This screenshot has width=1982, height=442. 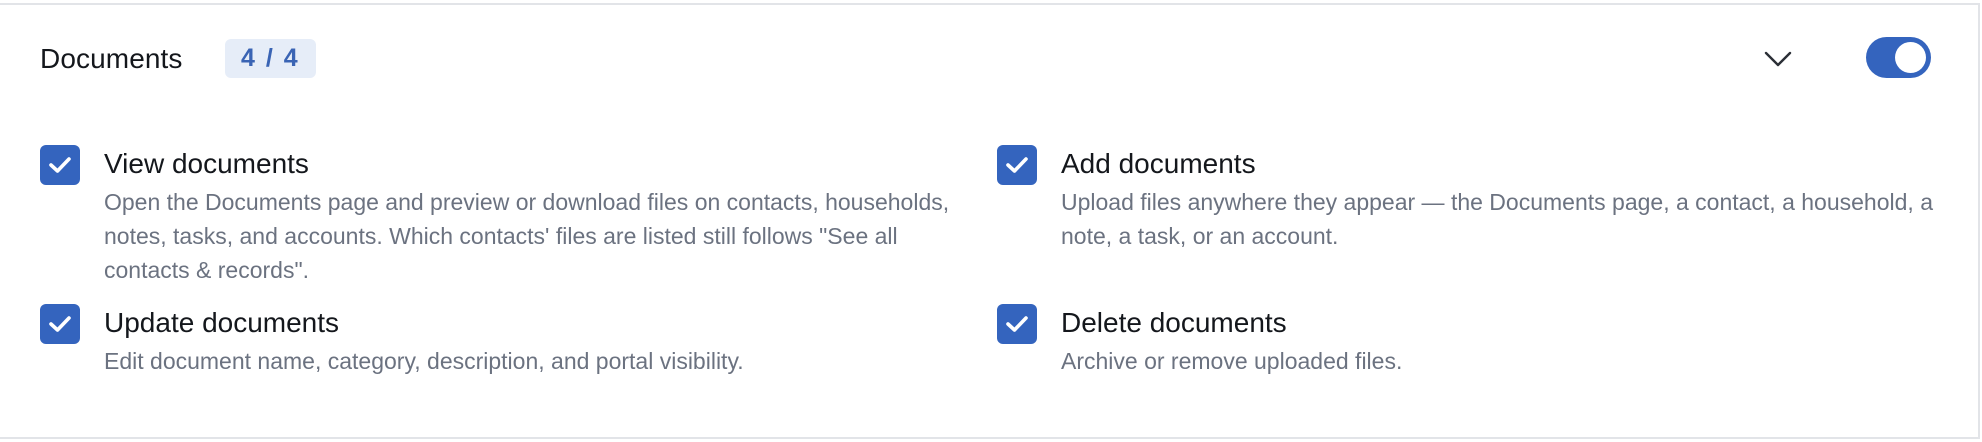 I want to click on add-documents-checkbox, so click(x=1017, y=165).